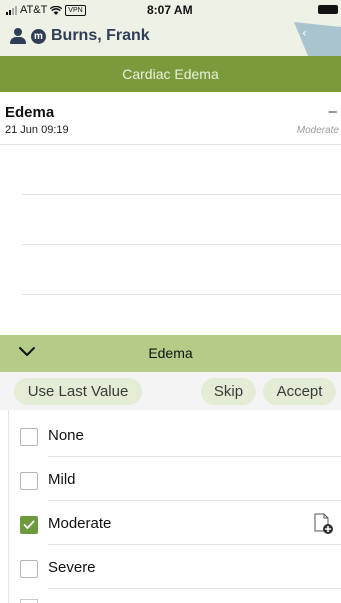 Image resolution: width=341 pixels, height=603 pixels. What do you see at coordinates (304, 33) in the screenshot?
I see `chevron-left-icon: ‹` at bounding box center [304, 33].